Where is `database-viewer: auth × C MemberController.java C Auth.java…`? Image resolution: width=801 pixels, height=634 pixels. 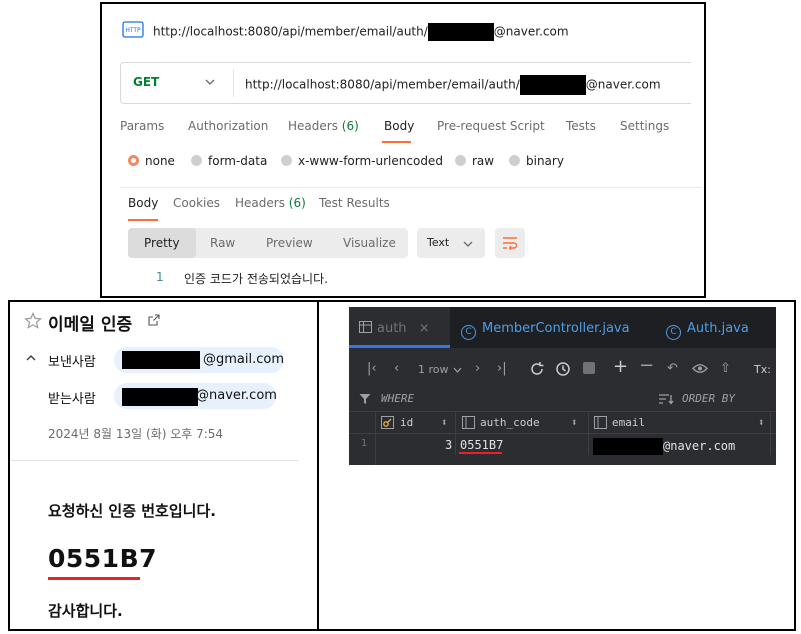
database-viewer: auth × C MemberController.java C Auth.java… is located at coordinates (562, 386).